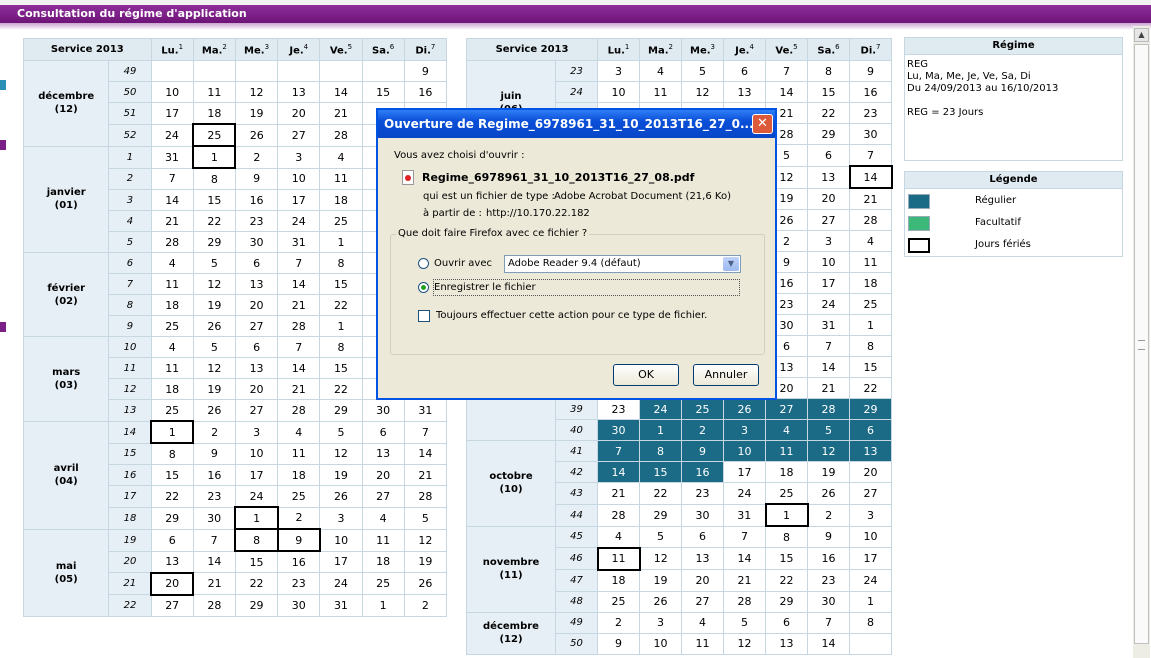 The width and height of the screenshot is (1151, 658). I want to click on week-number: 46, so click(576, 558).